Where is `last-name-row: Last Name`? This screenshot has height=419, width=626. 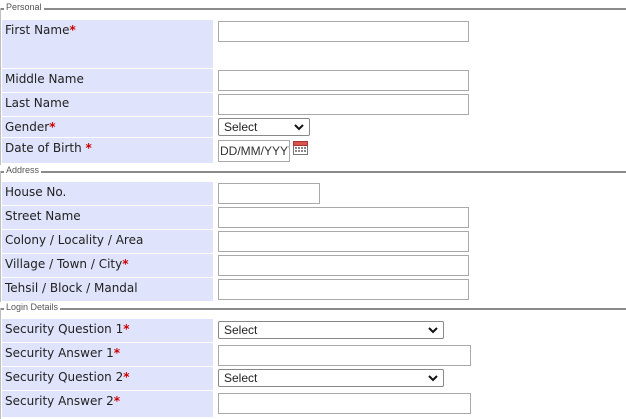 last-name-row: Last Name is located at coordinates (313, 105).